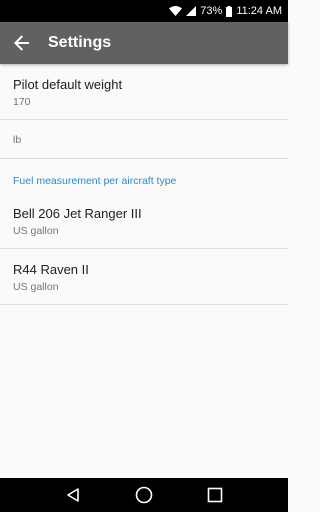  What do you see at coordinates (211, 11) in the screenshot?
I see `battery-percent: 73%` at bounding box center [211, 11].